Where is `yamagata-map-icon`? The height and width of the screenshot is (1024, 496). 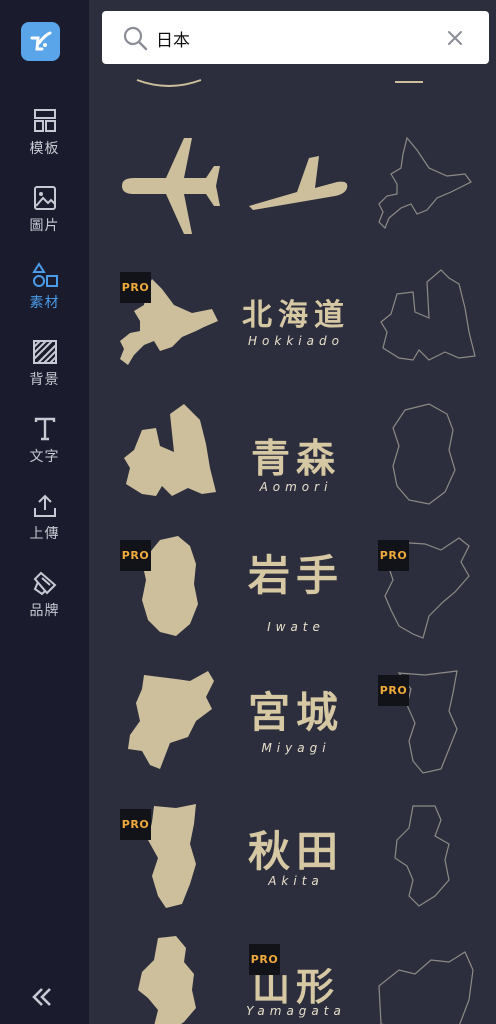
yamagata-map-icon is located at coordinates (167, 980).